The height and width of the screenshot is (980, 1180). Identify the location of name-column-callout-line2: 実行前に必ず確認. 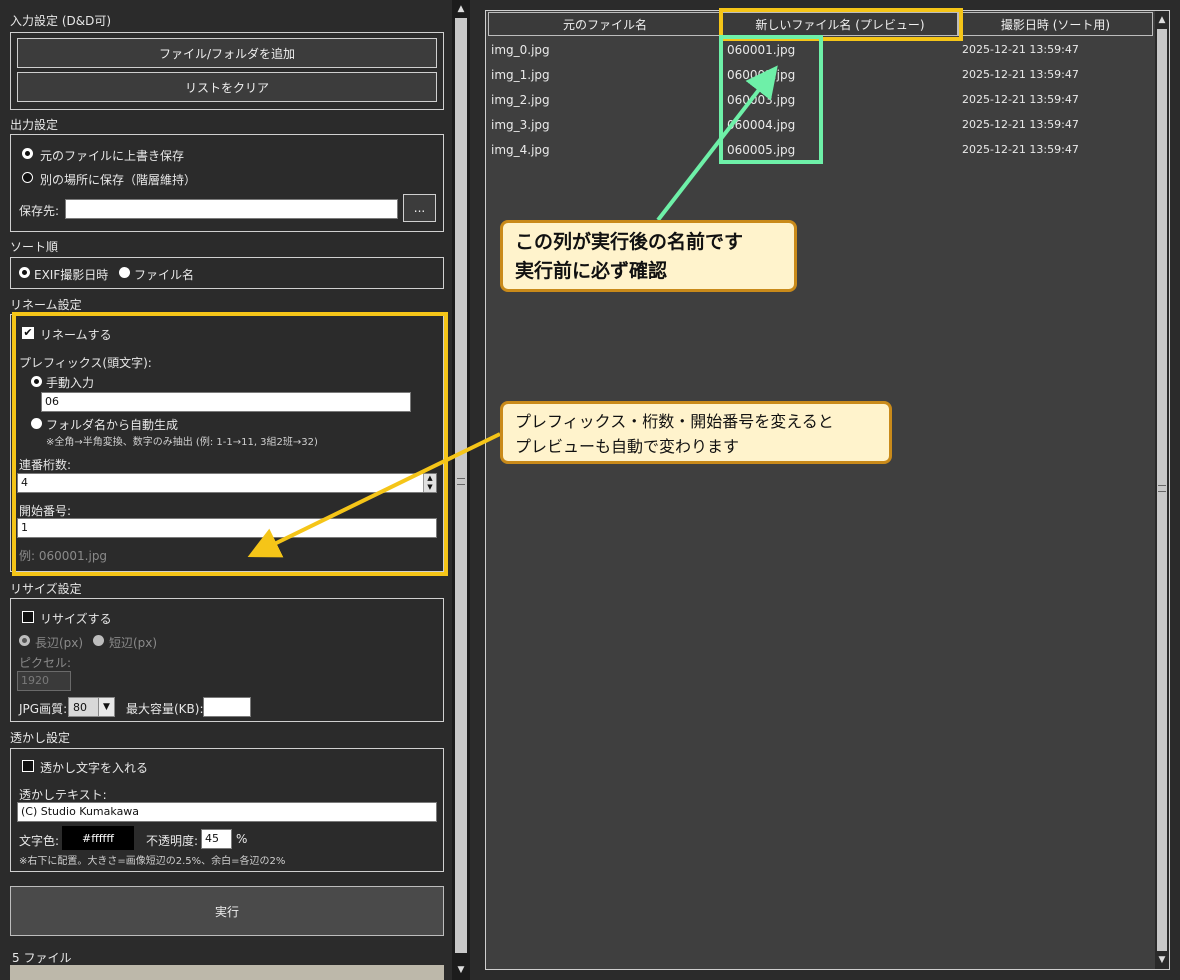
(591, 271).